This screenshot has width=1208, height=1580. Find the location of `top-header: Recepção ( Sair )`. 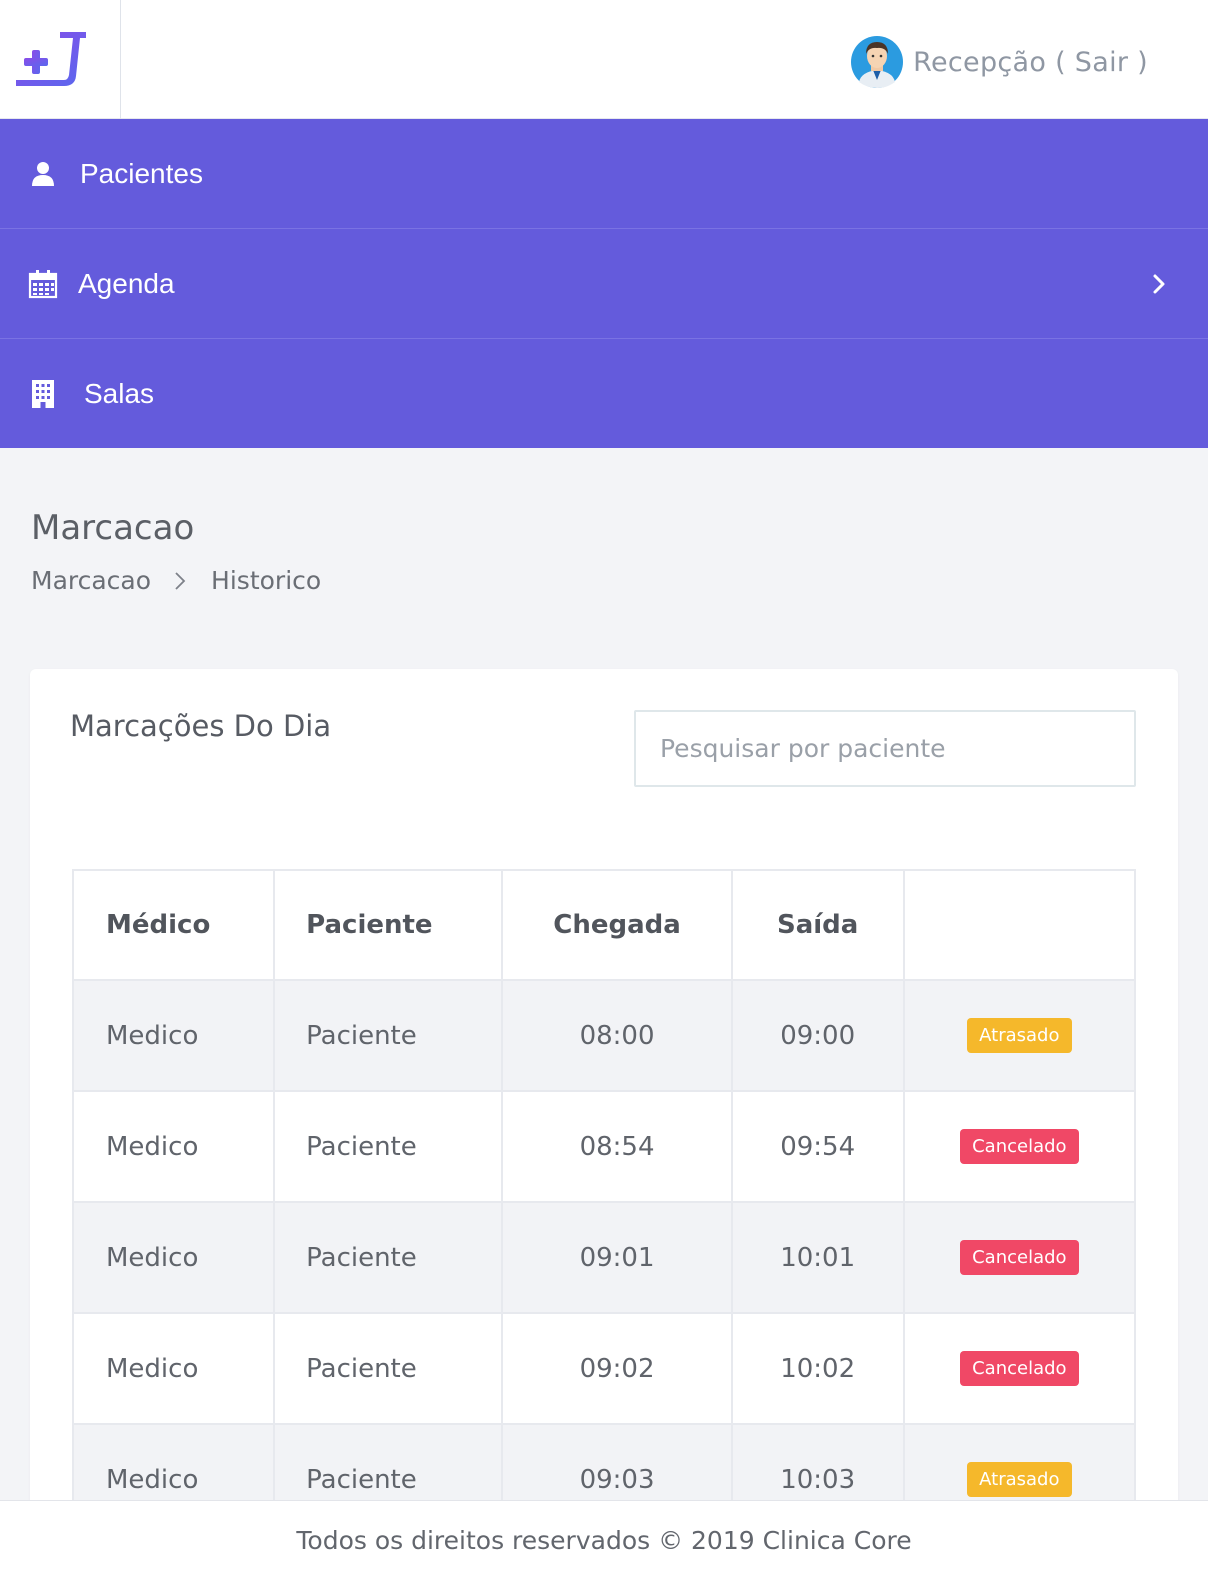

top-header: Recepção ( Sair ) is located at coordinates (604, 59).